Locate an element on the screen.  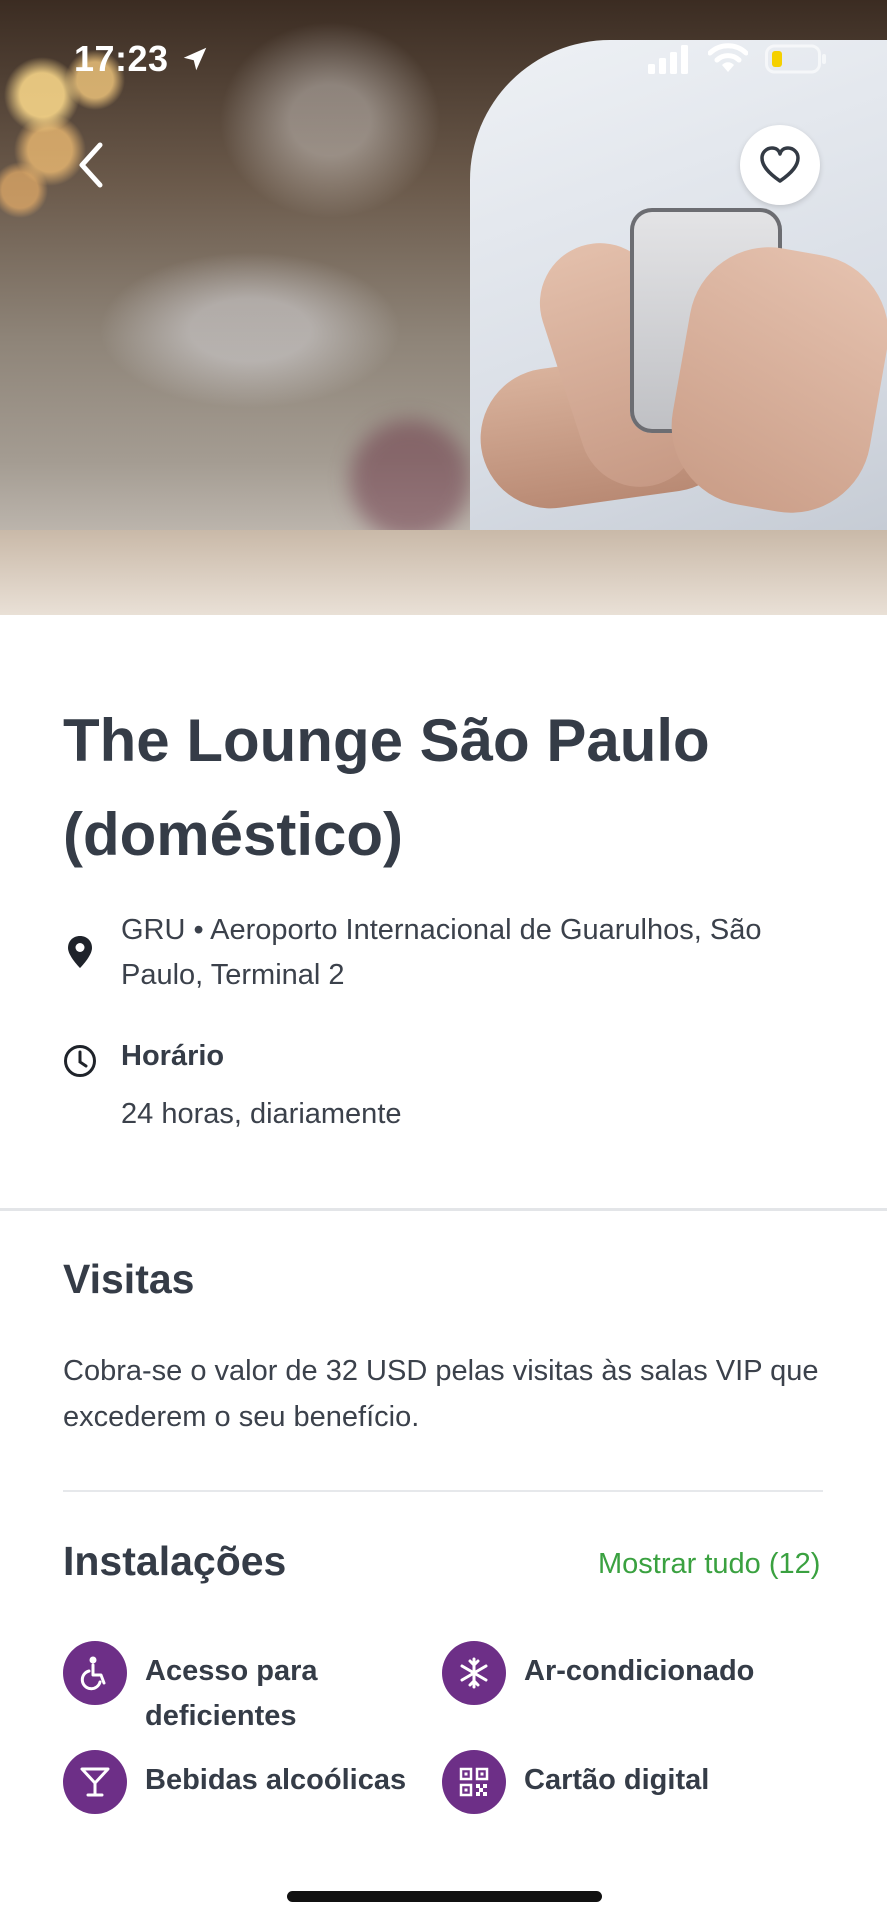
location-arrow-icon is located at coordinates (195, 59).